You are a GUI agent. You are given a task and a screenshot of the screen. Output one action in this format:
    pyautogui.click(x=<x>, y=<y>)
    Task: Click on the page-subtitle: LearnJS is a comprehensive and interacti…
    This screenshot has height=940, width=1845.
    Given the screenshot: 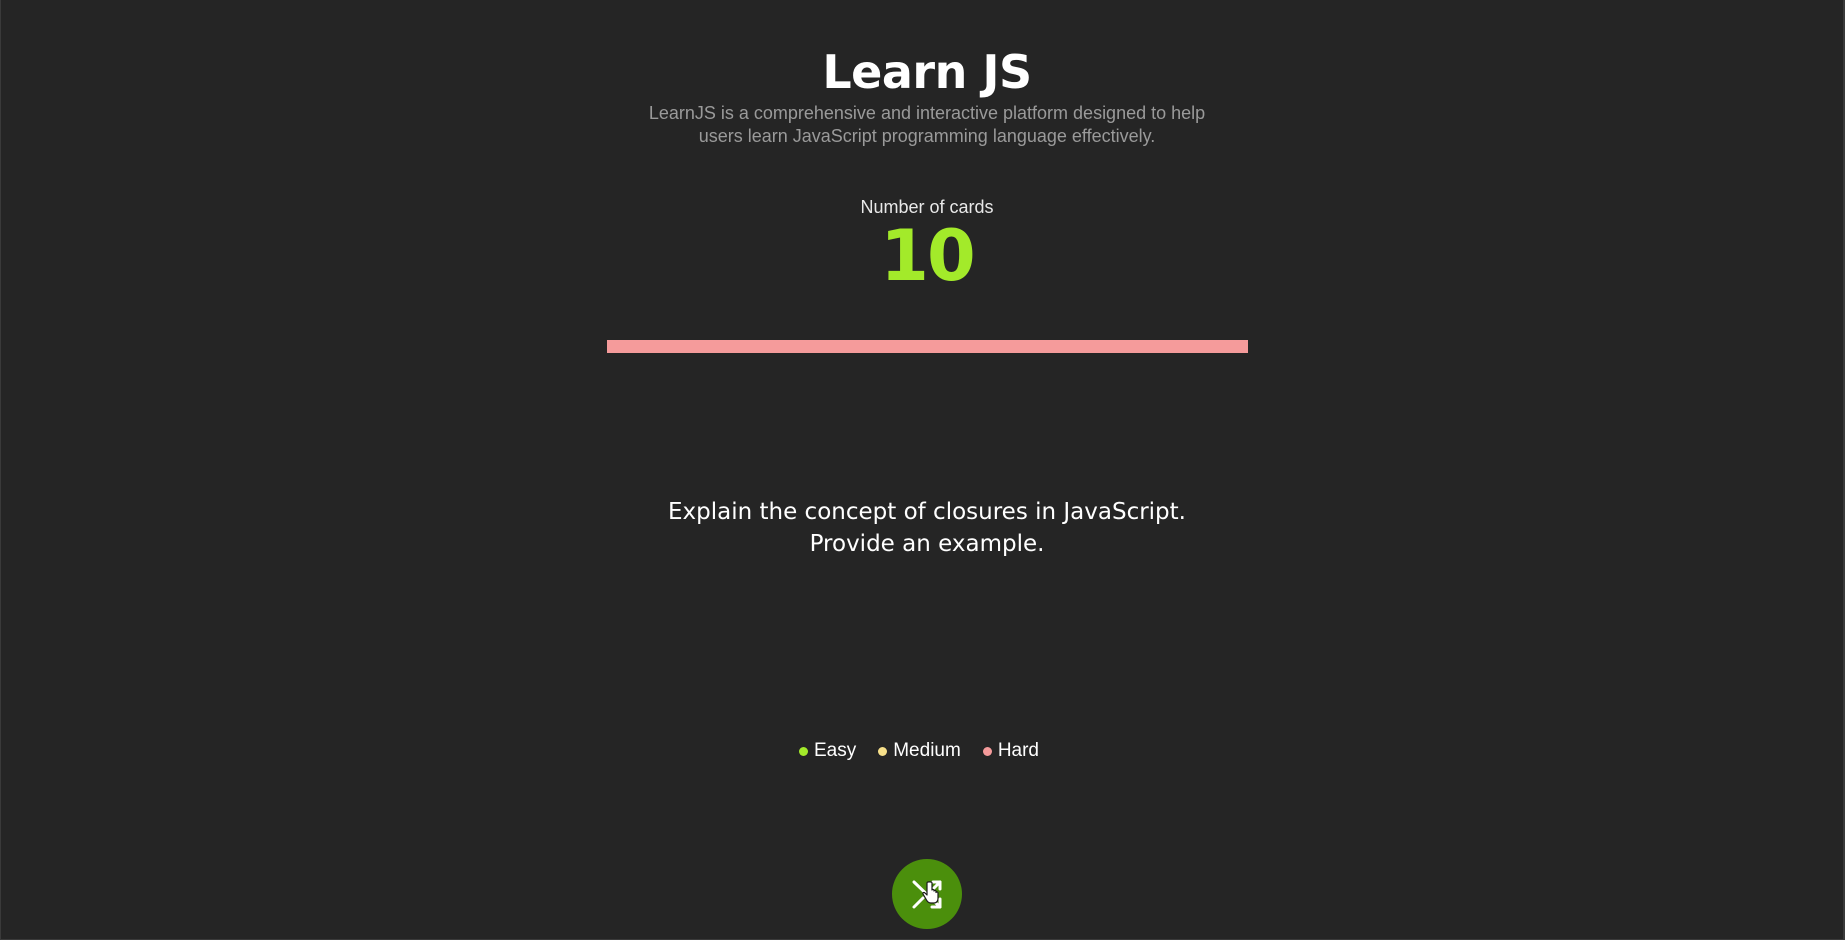 What is the action you would take?
    pyautogui.click(x=927, y=124)
    